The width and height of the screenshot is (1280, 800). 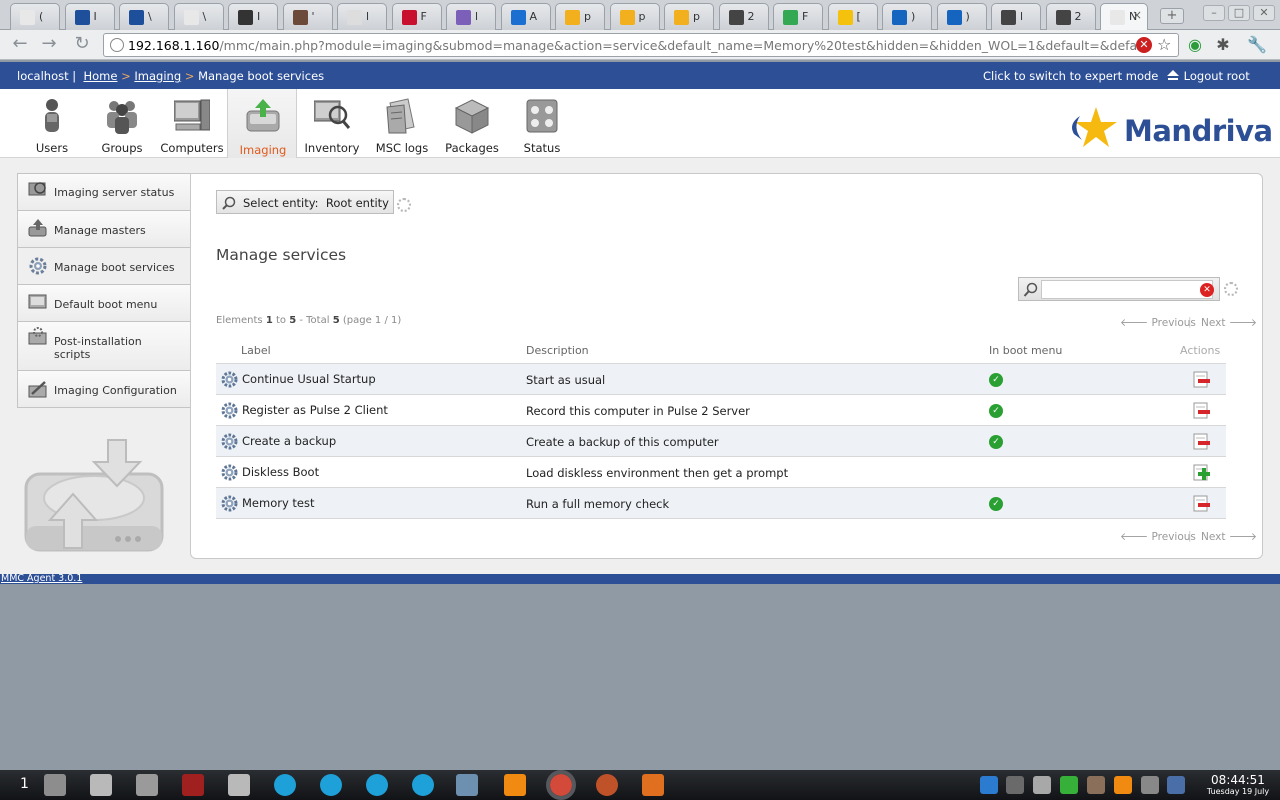 I want to click on module-imaging: Imaging, so click(x=262, y=123).